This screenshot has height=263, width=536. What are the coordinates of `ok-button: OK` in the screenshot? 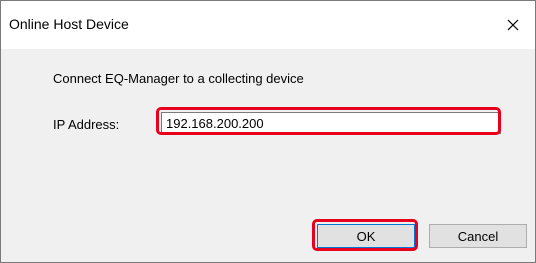 It's located at (366, 236).